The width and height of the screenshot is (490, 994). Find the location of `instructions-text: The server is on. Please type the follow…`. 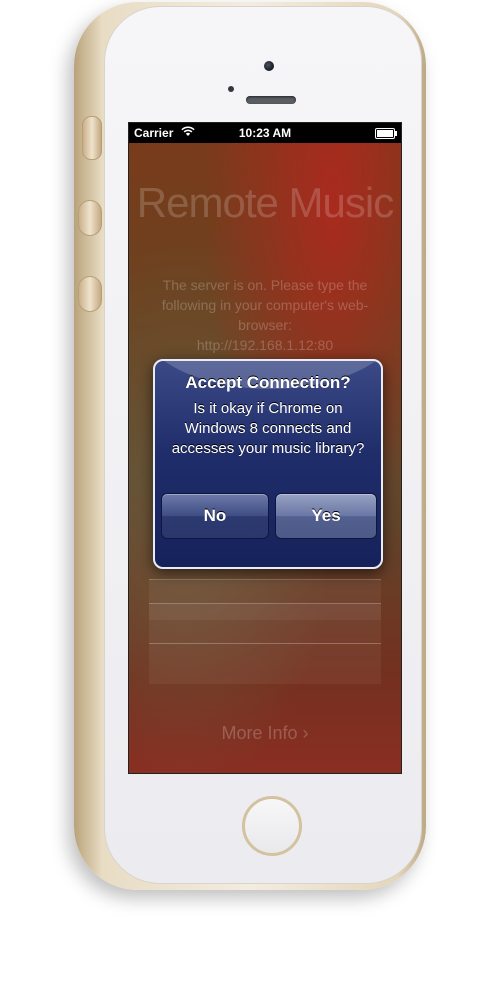

instructions-text: The server is on. Please type the follow… is located at coordinates (265, 305).